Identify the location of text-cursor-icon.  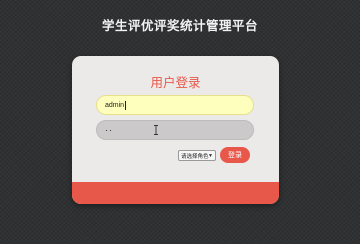
(156, 130).